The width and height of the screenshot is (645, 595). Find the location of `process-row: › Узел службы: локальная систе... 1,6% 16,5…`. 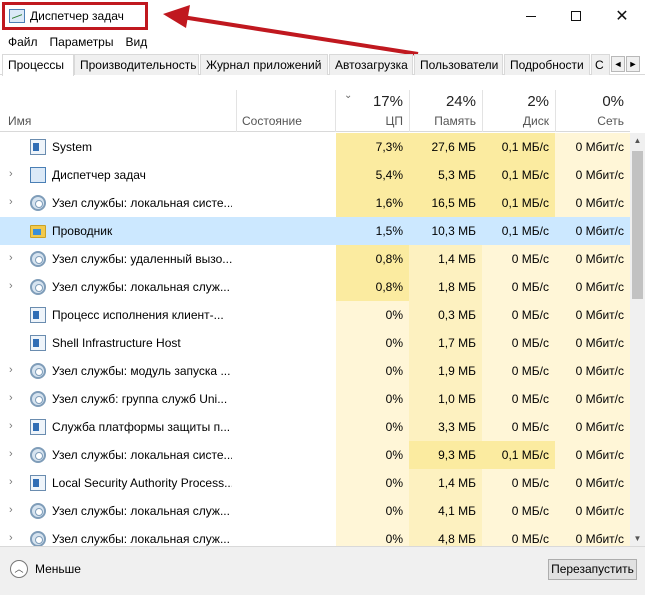

process-row: › Узел службы: локальная систе... 1,6% 16,5… is located at coordinates (315, 203).